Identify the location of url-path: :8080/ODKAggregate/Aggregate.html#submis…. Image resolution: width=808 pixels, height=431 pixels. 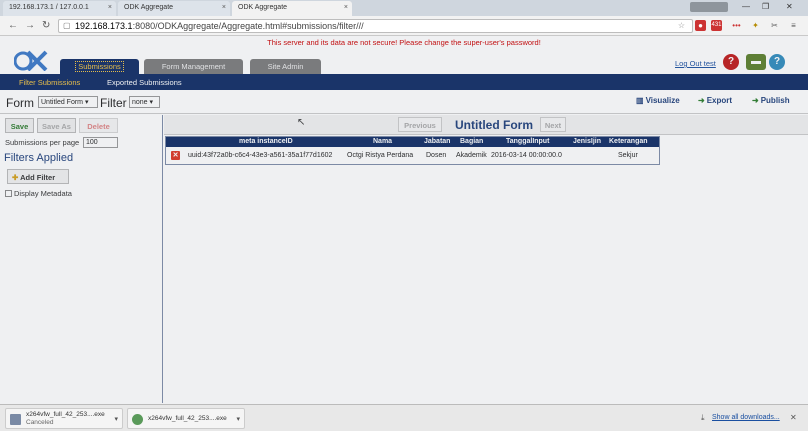
(248, 26).